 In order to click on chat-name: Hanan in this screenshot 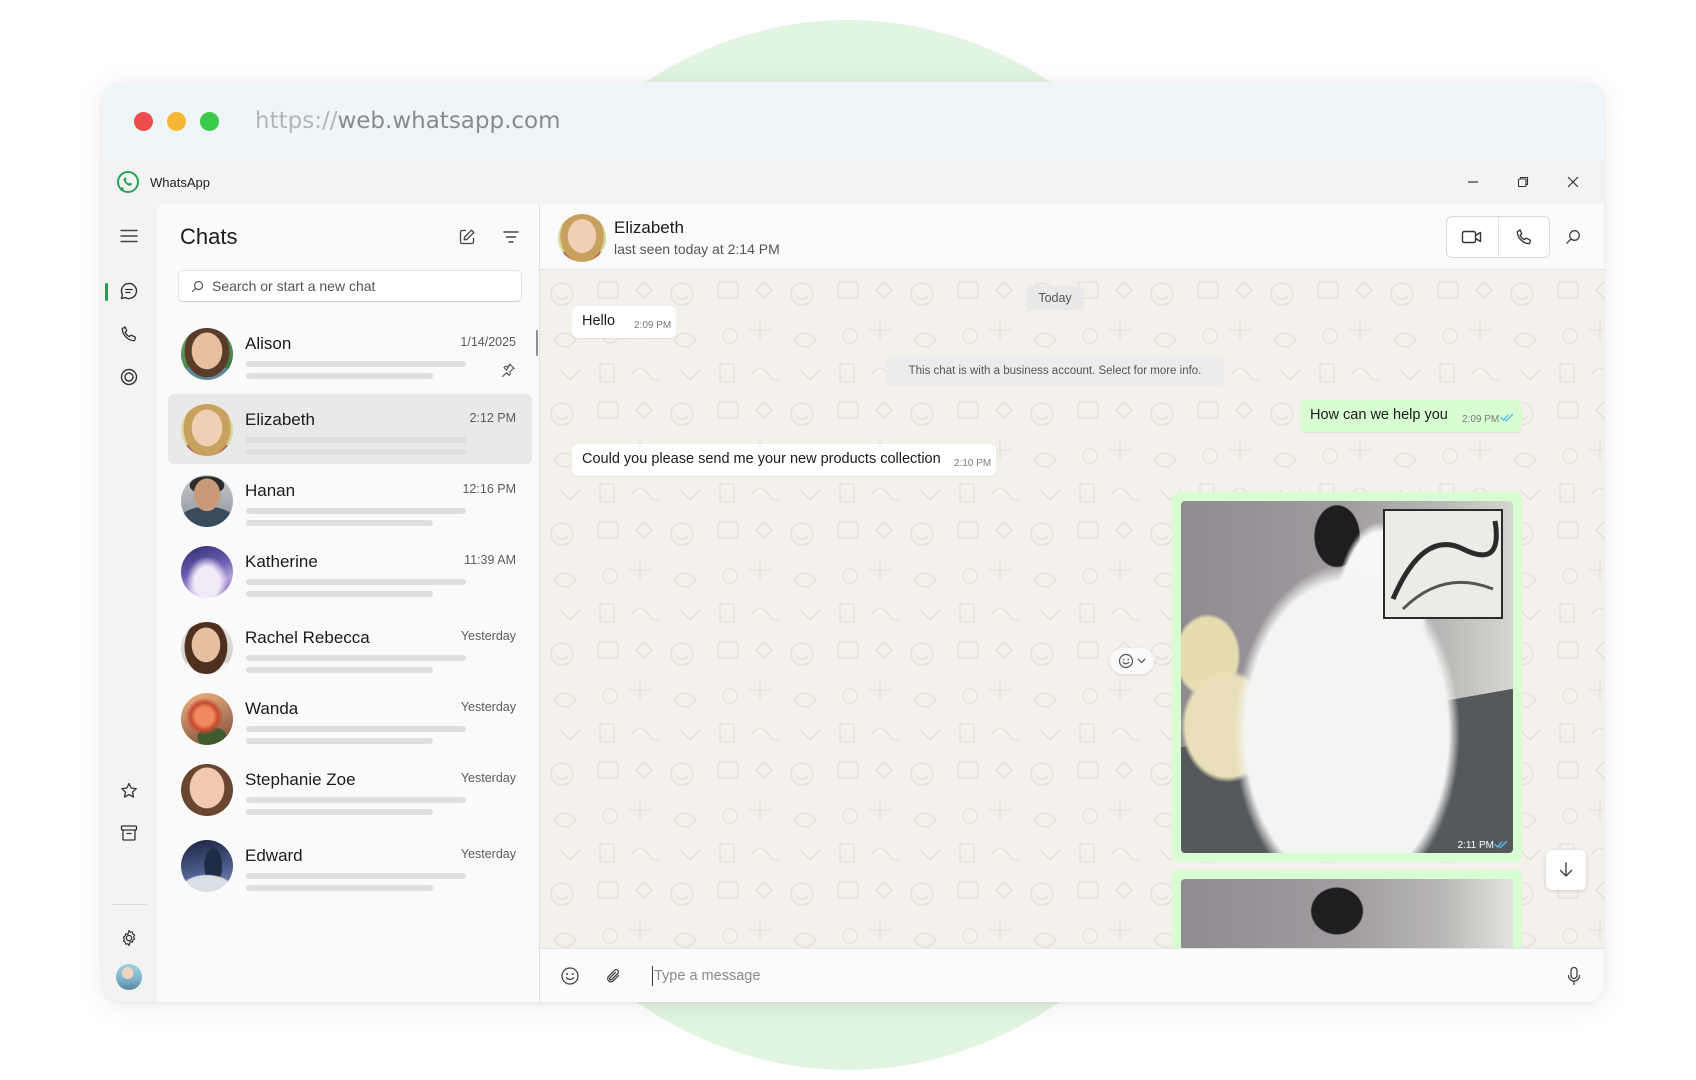, I will do `click(270, 490)`.